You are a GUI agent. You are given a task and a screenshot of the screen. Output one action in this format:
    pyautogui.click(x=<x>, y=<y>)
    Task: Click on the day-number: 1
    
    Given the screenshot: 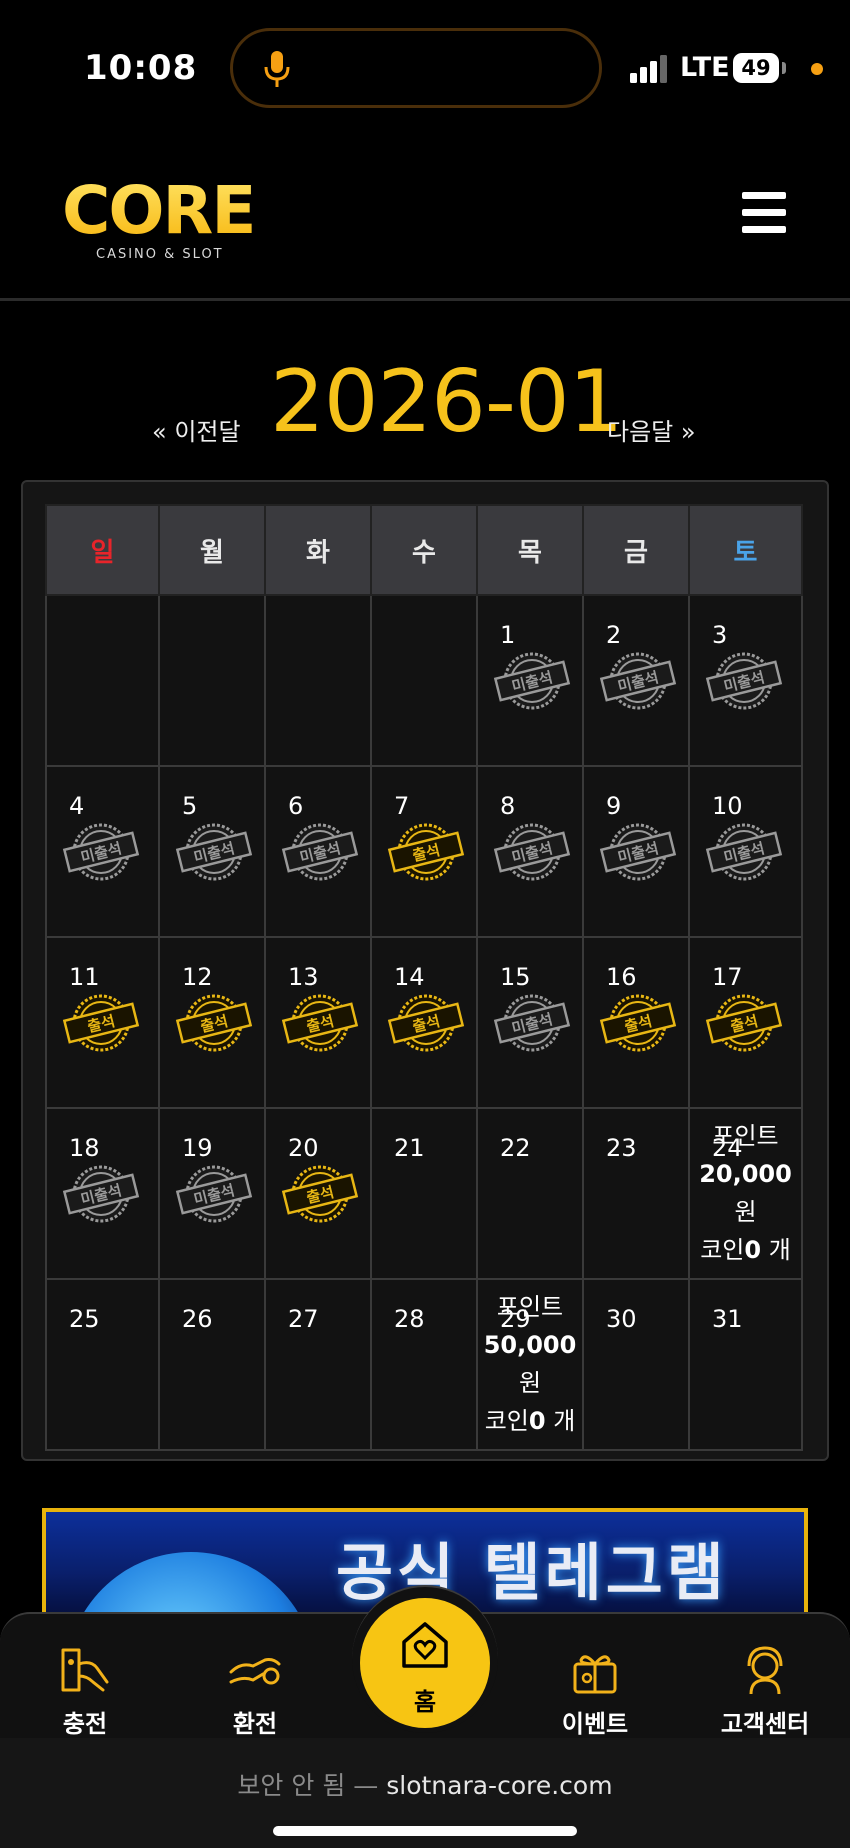 What is the action you would take?
    pyautogui.click(x=508, y=635)
    